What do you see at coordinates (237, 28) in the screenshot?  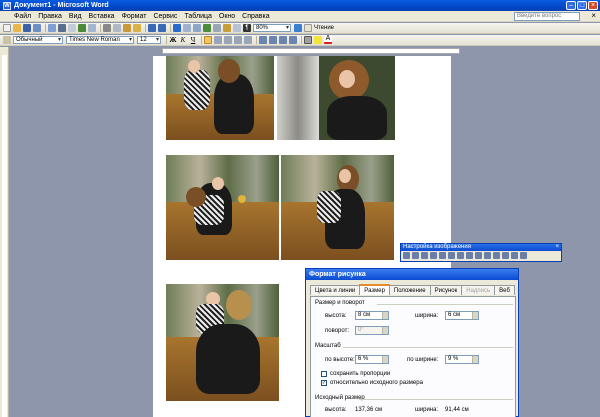 I see `document-map-icon` at bounding box center [237, 28].